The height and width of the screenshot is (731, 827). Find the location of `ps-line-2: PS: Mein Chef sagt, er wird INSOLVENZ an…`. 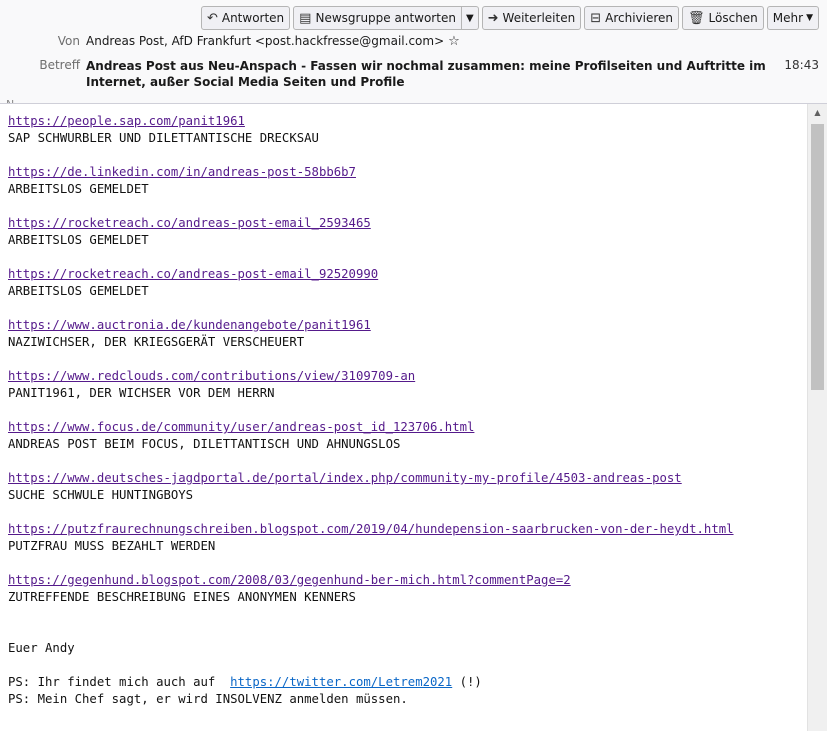

ps-line-2: PS: Mein Chef sagt, er wird INSOLVENZ an… is located at coordinates (208, 699).